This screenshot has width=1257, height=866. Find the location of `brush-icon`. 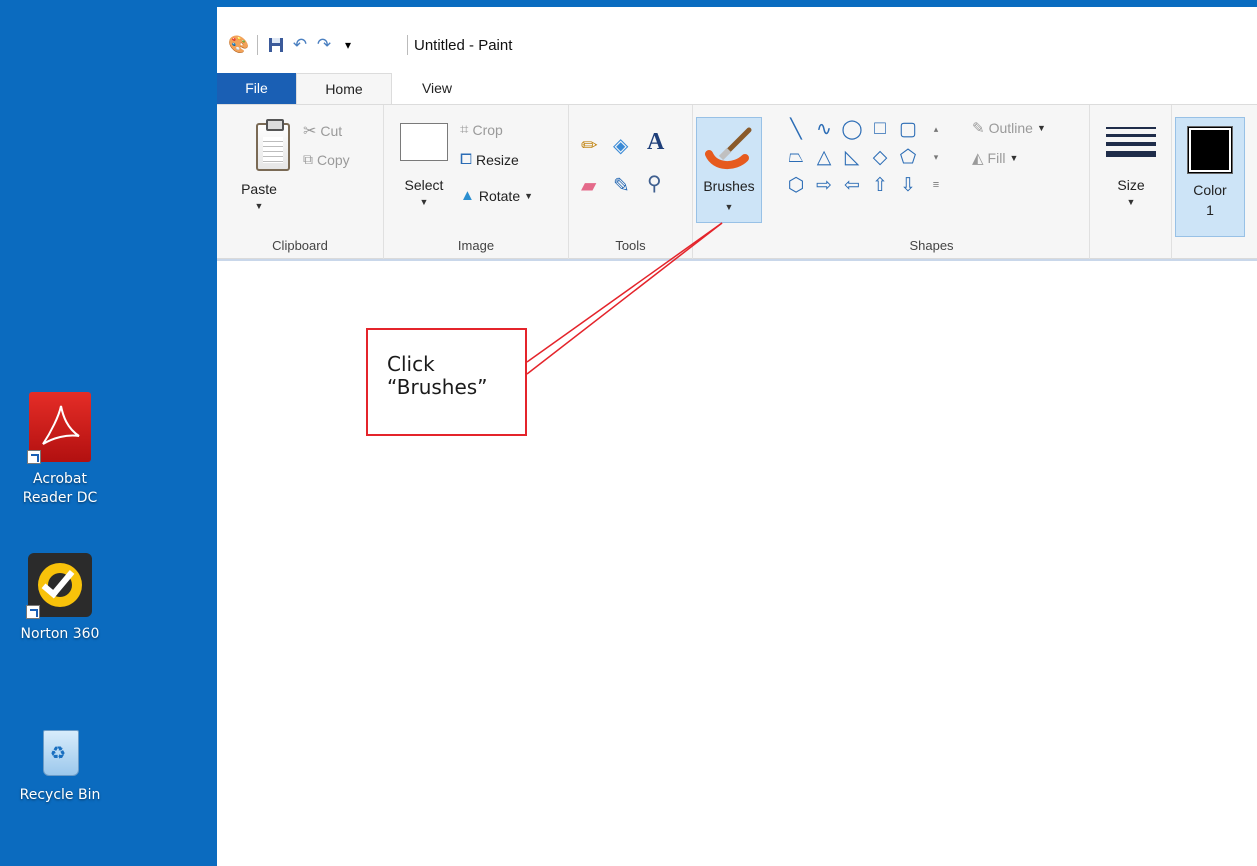

brush-icon is located at coordinates (729, 148).